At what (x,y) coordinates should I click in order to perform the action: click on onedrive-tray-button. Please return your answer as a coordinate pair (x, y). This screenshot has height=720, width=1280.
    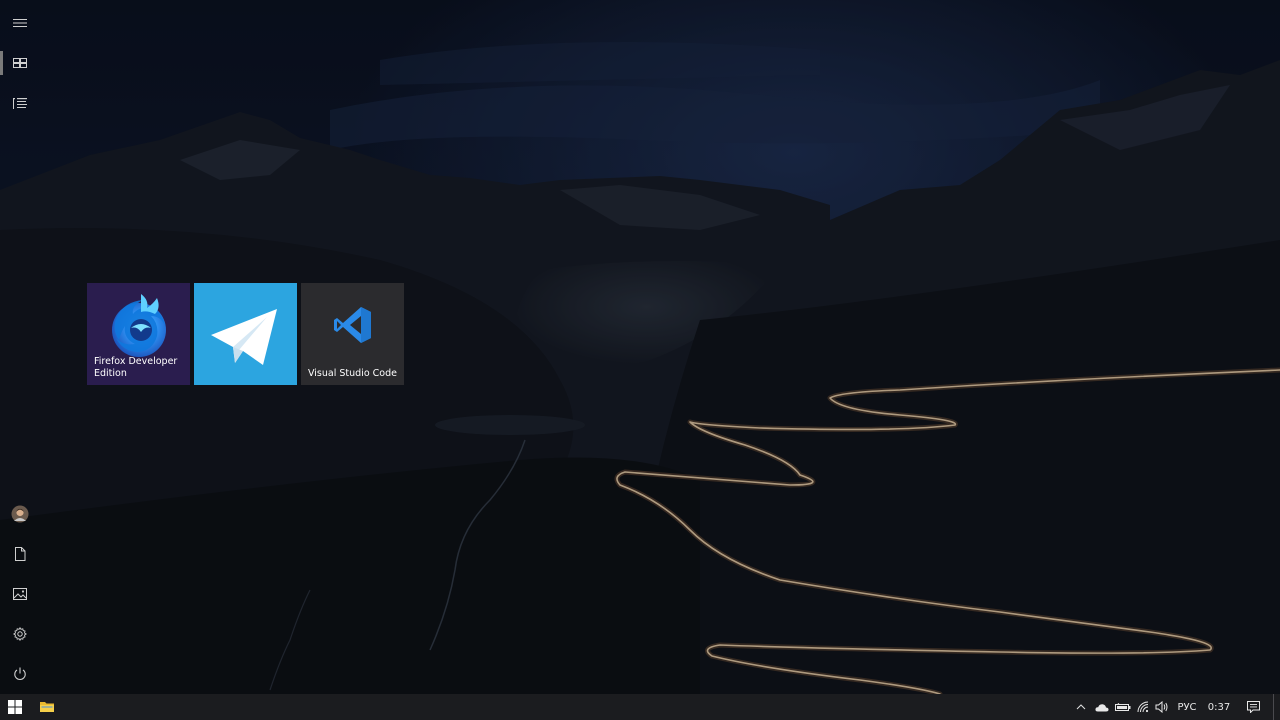
    Looking at the image, I should click on (1102, 707).